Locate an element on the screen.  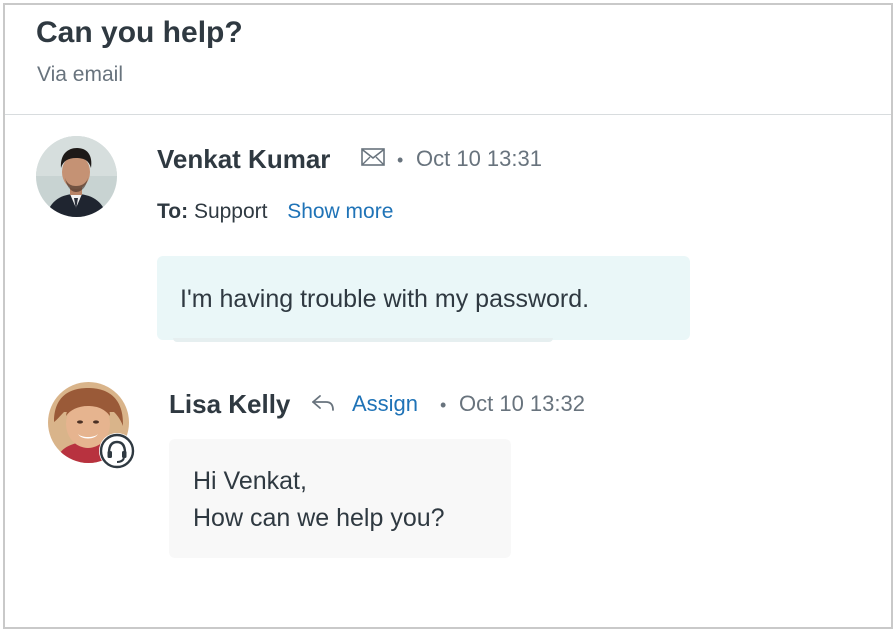
avatar is located at coordinates (76, 176).